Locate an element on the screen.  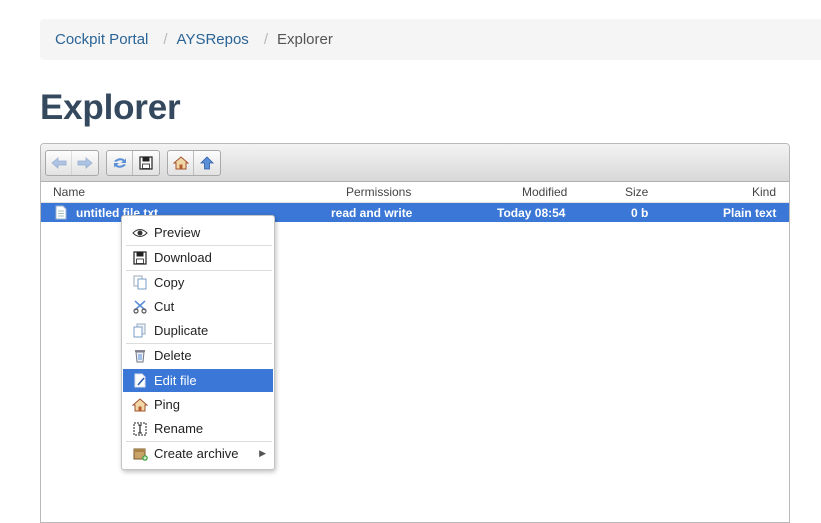
up-button is located at coordinates (207, 163).